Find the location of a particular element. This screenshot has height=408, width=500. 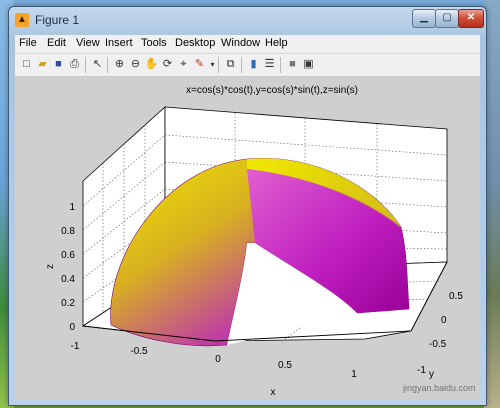

z-tick-label: 0.2 is located at coordinates (68, 303).